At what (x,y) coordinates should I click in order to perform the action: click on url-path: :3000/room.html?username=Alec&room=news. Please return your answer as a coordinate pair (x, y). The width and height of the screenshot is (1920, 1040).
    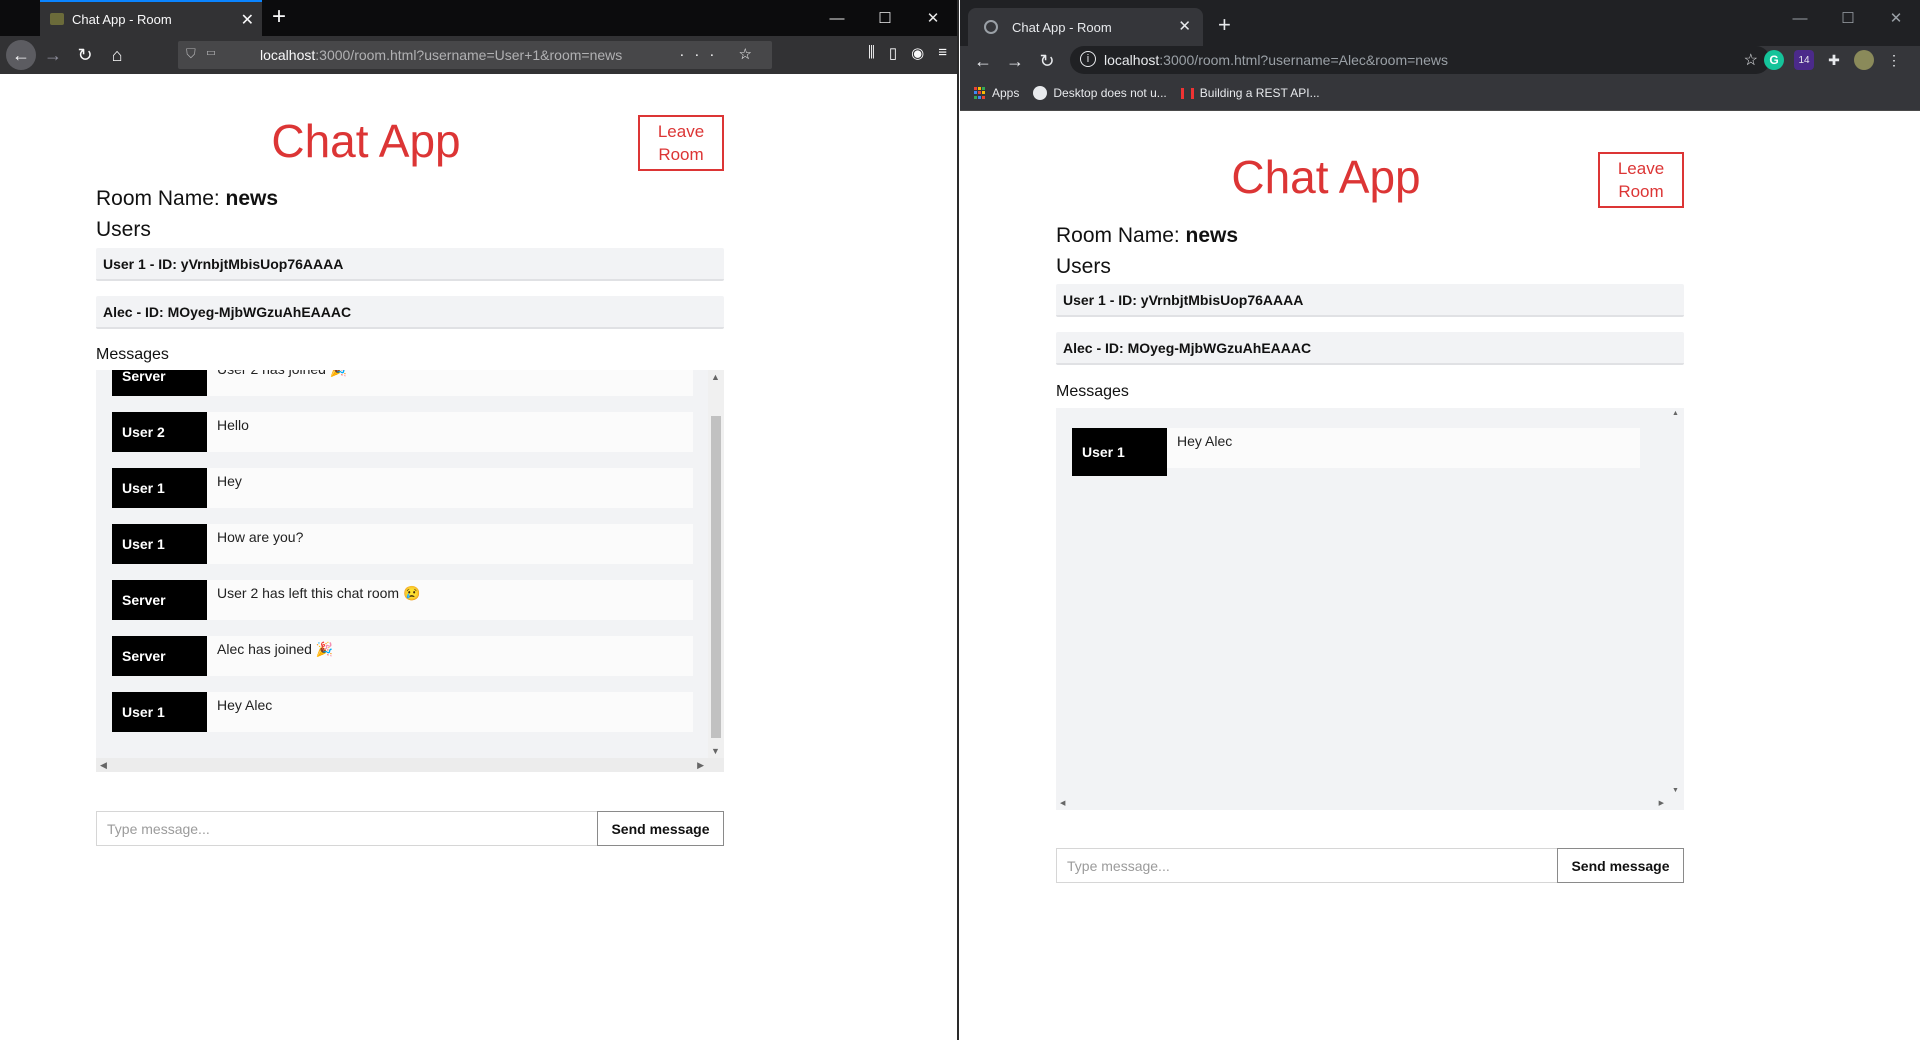
    Looking at the image, I should click on (1303, 60).